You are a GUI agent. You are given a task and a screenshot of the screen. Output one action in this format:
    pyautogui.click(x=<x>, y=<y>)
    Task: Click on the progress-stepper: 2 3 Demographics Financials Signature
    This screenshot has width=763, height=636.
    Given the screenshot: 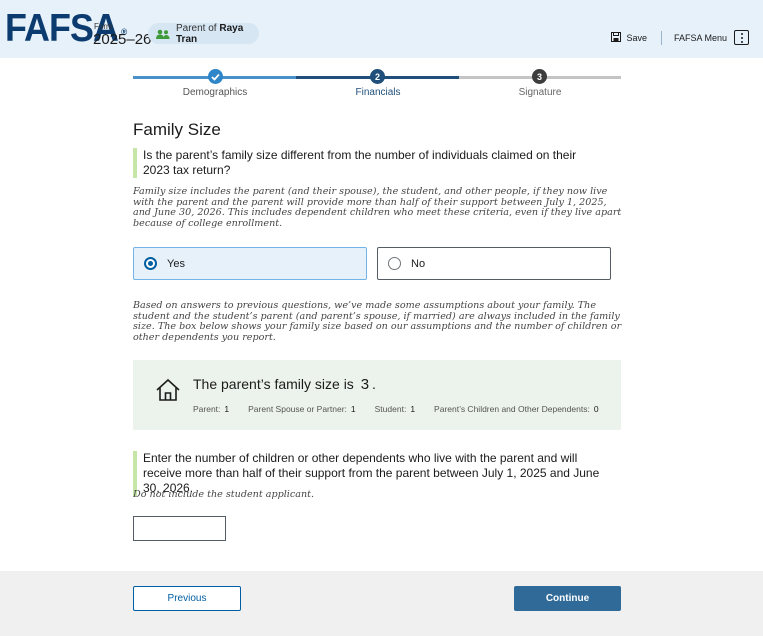 What is the action you would take?
    pyautogui.click(x=377, y=84)
    